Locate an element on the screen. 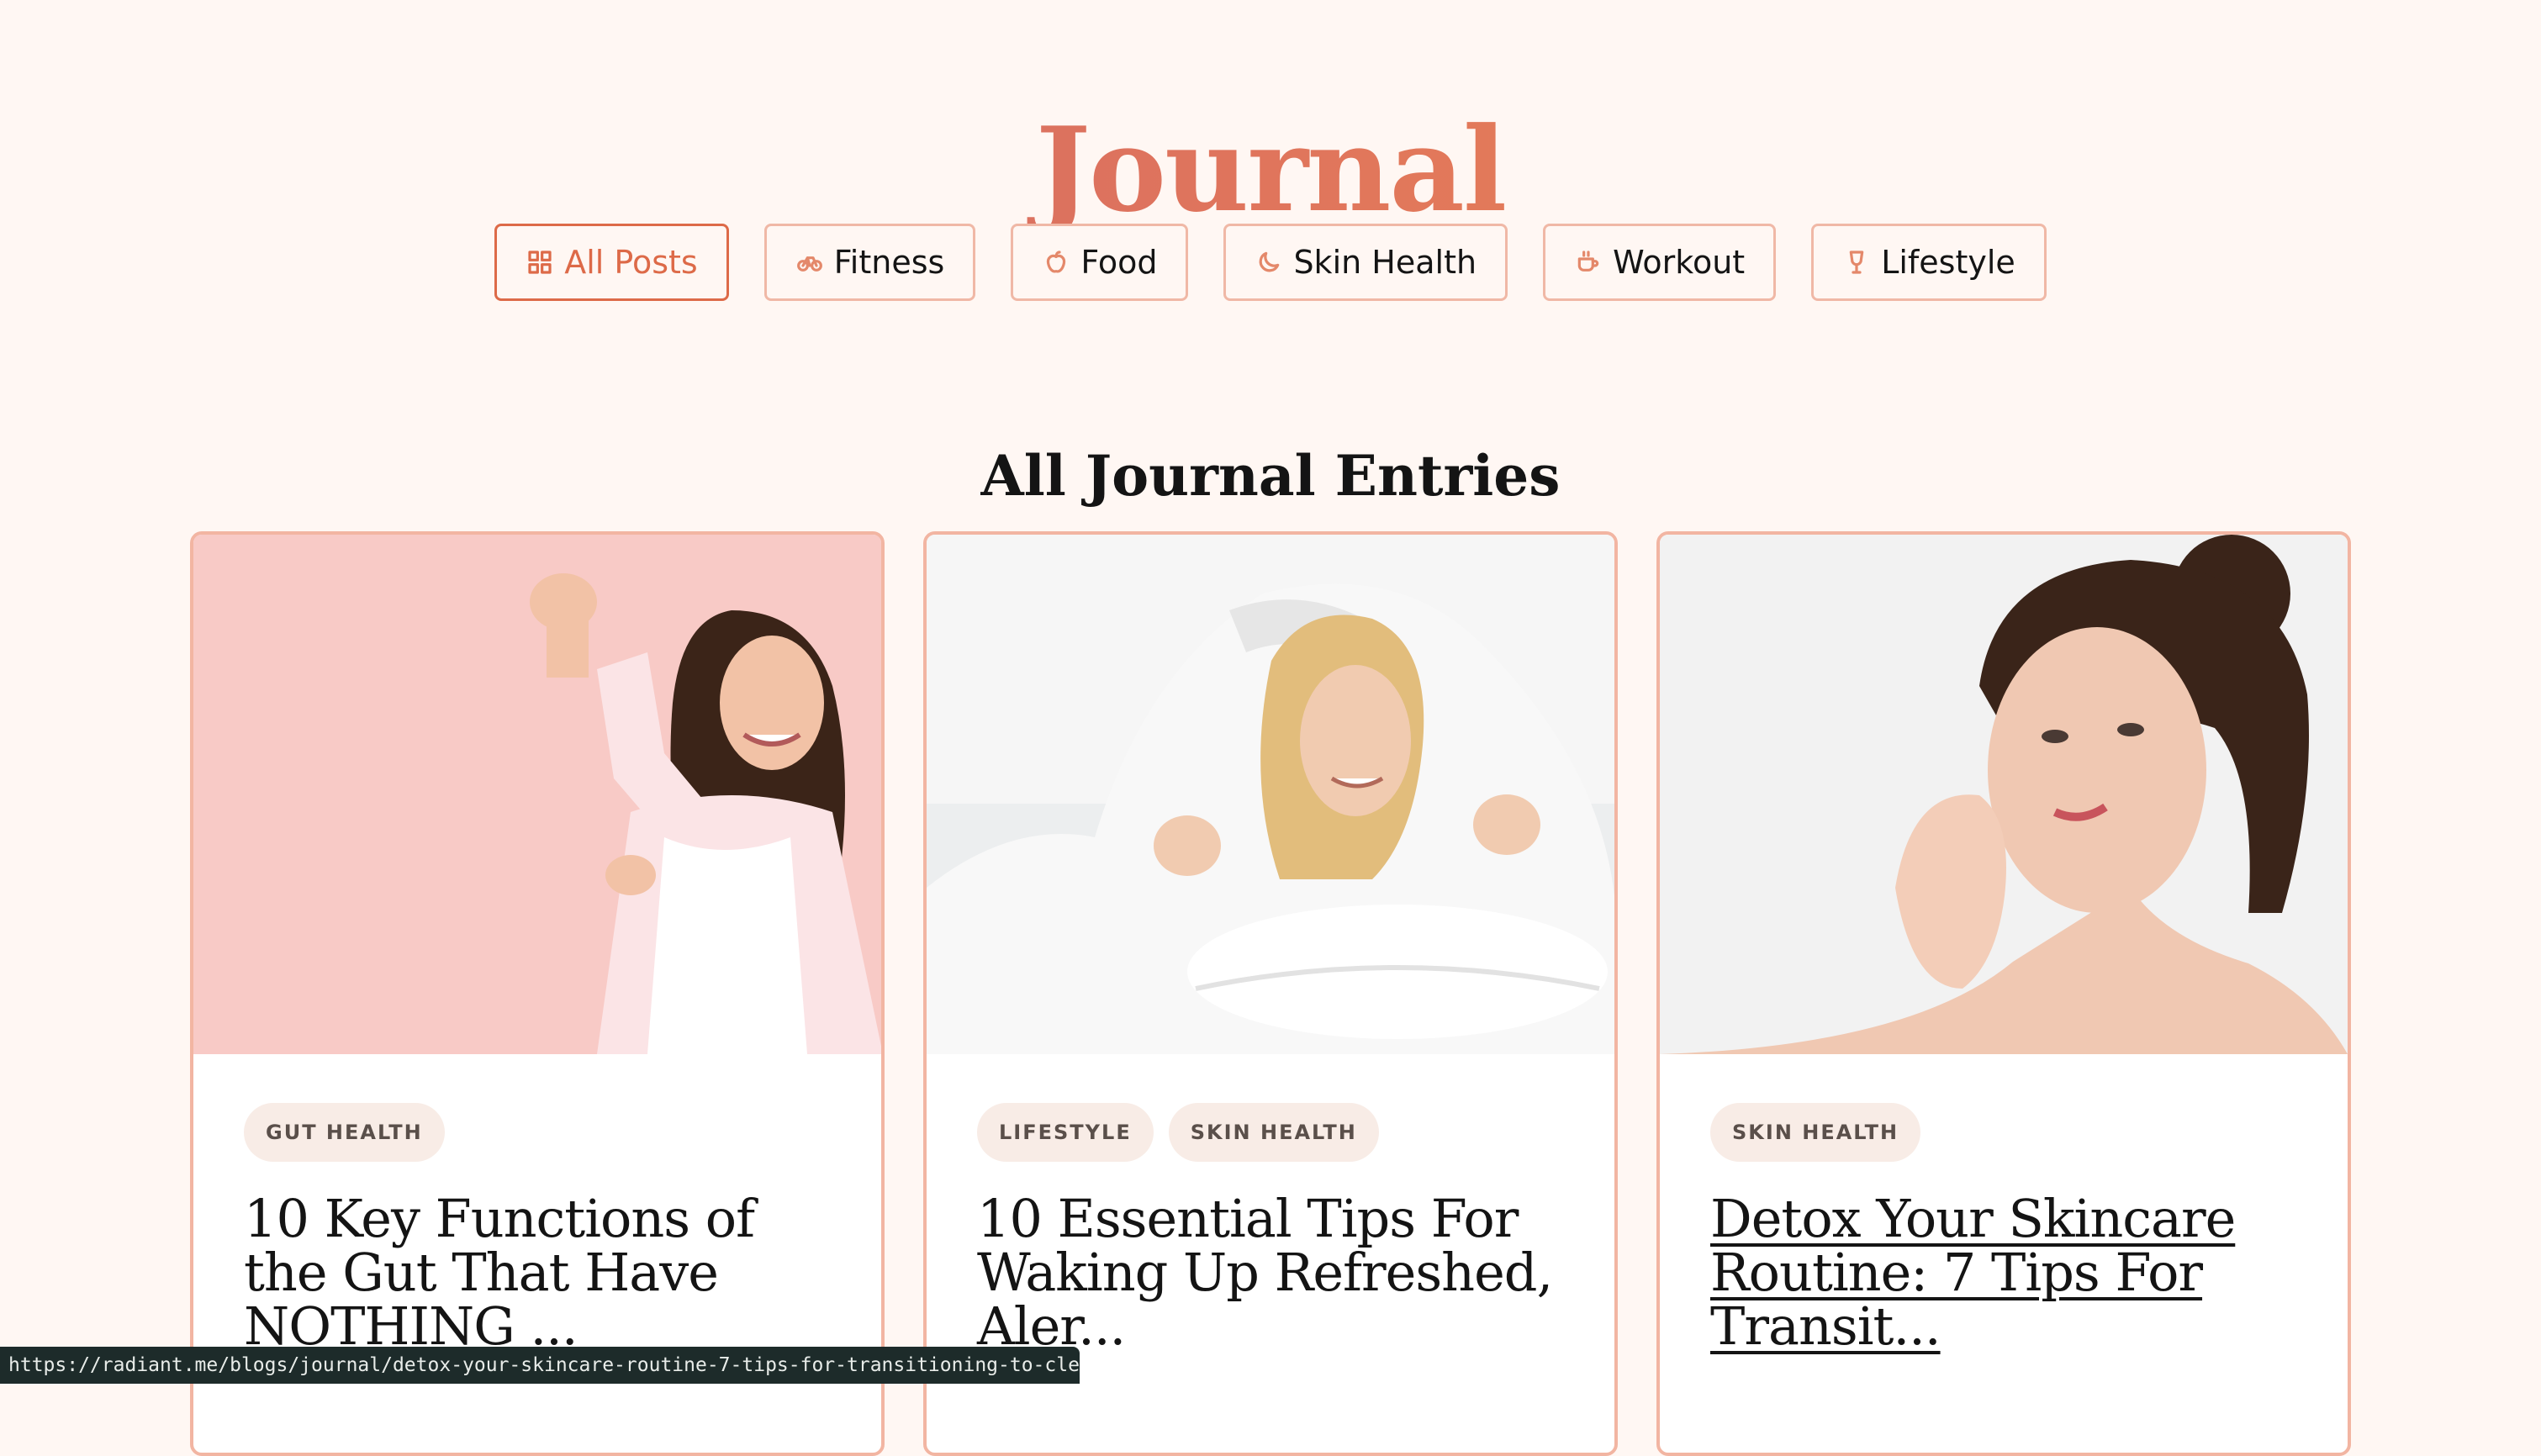 The image size is (2541, 1456). filter-fitness-button: Fitness is located at coordinates (869, 262).